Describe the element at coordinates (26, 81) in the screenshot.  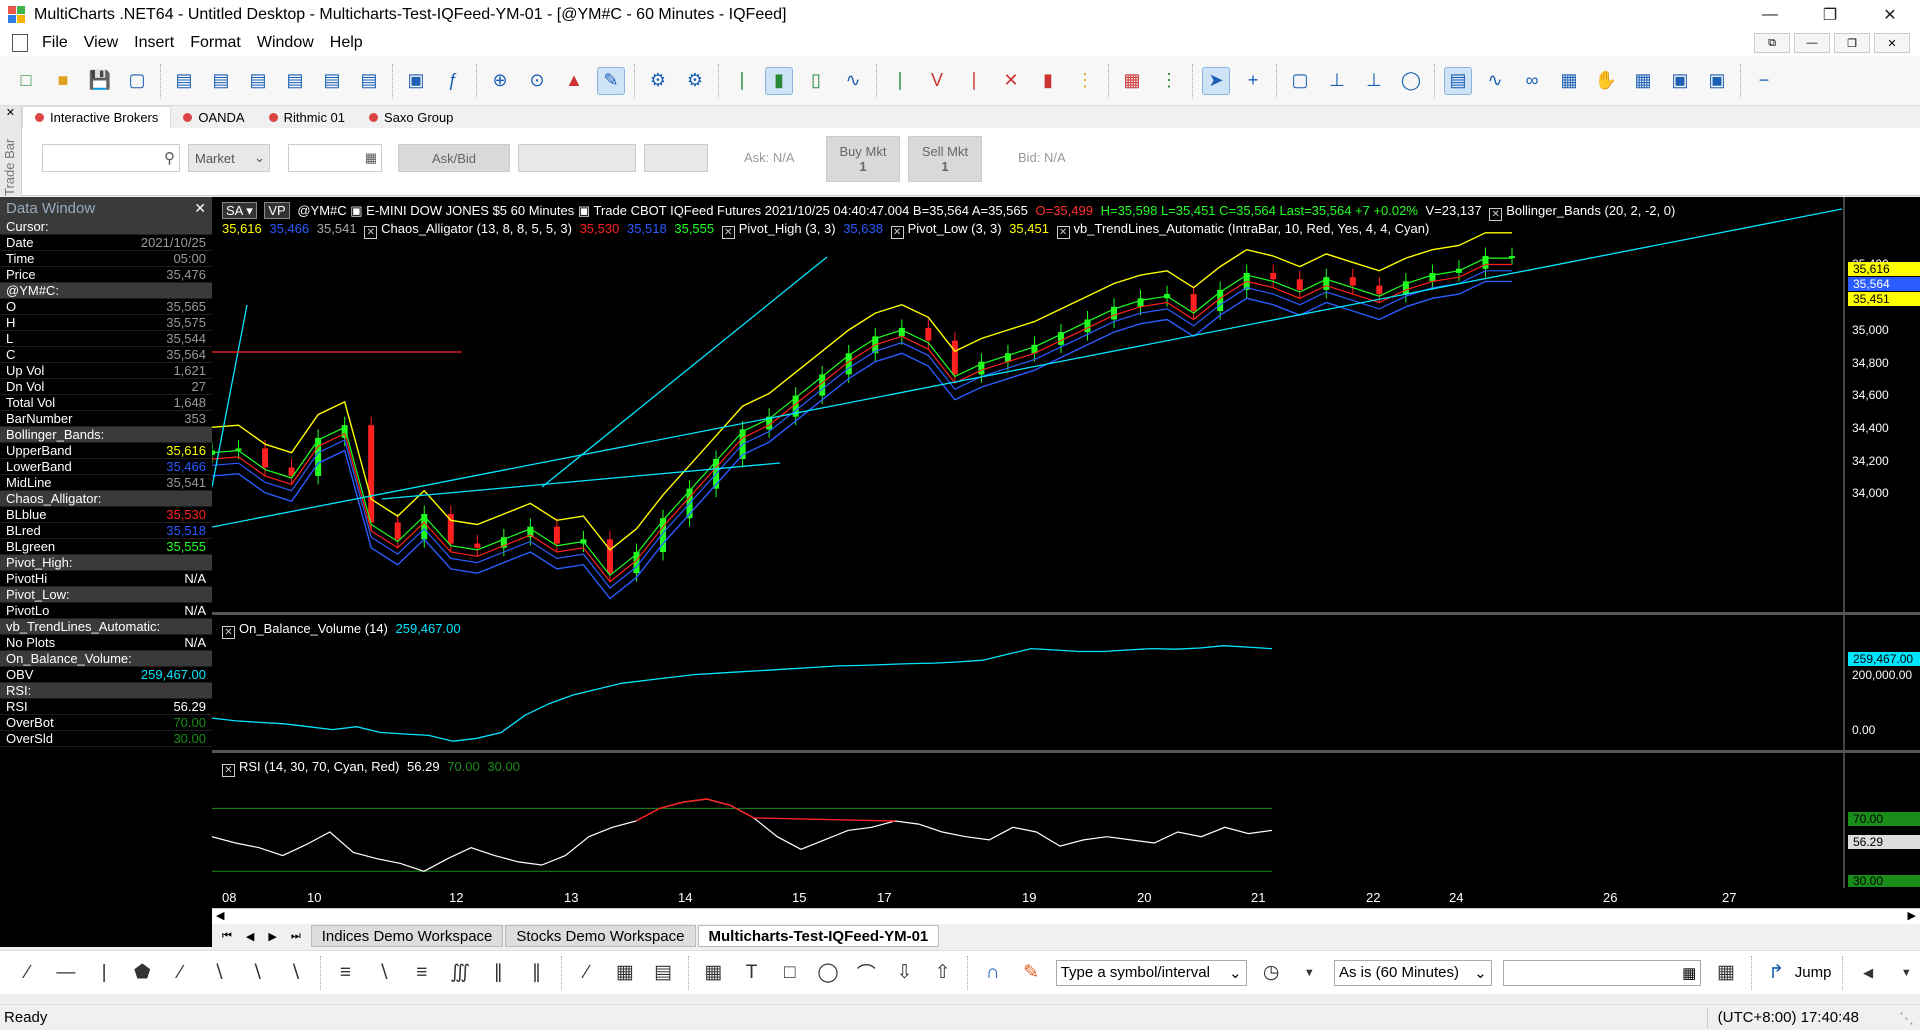
I see `new-chart-icon: □` at that location.